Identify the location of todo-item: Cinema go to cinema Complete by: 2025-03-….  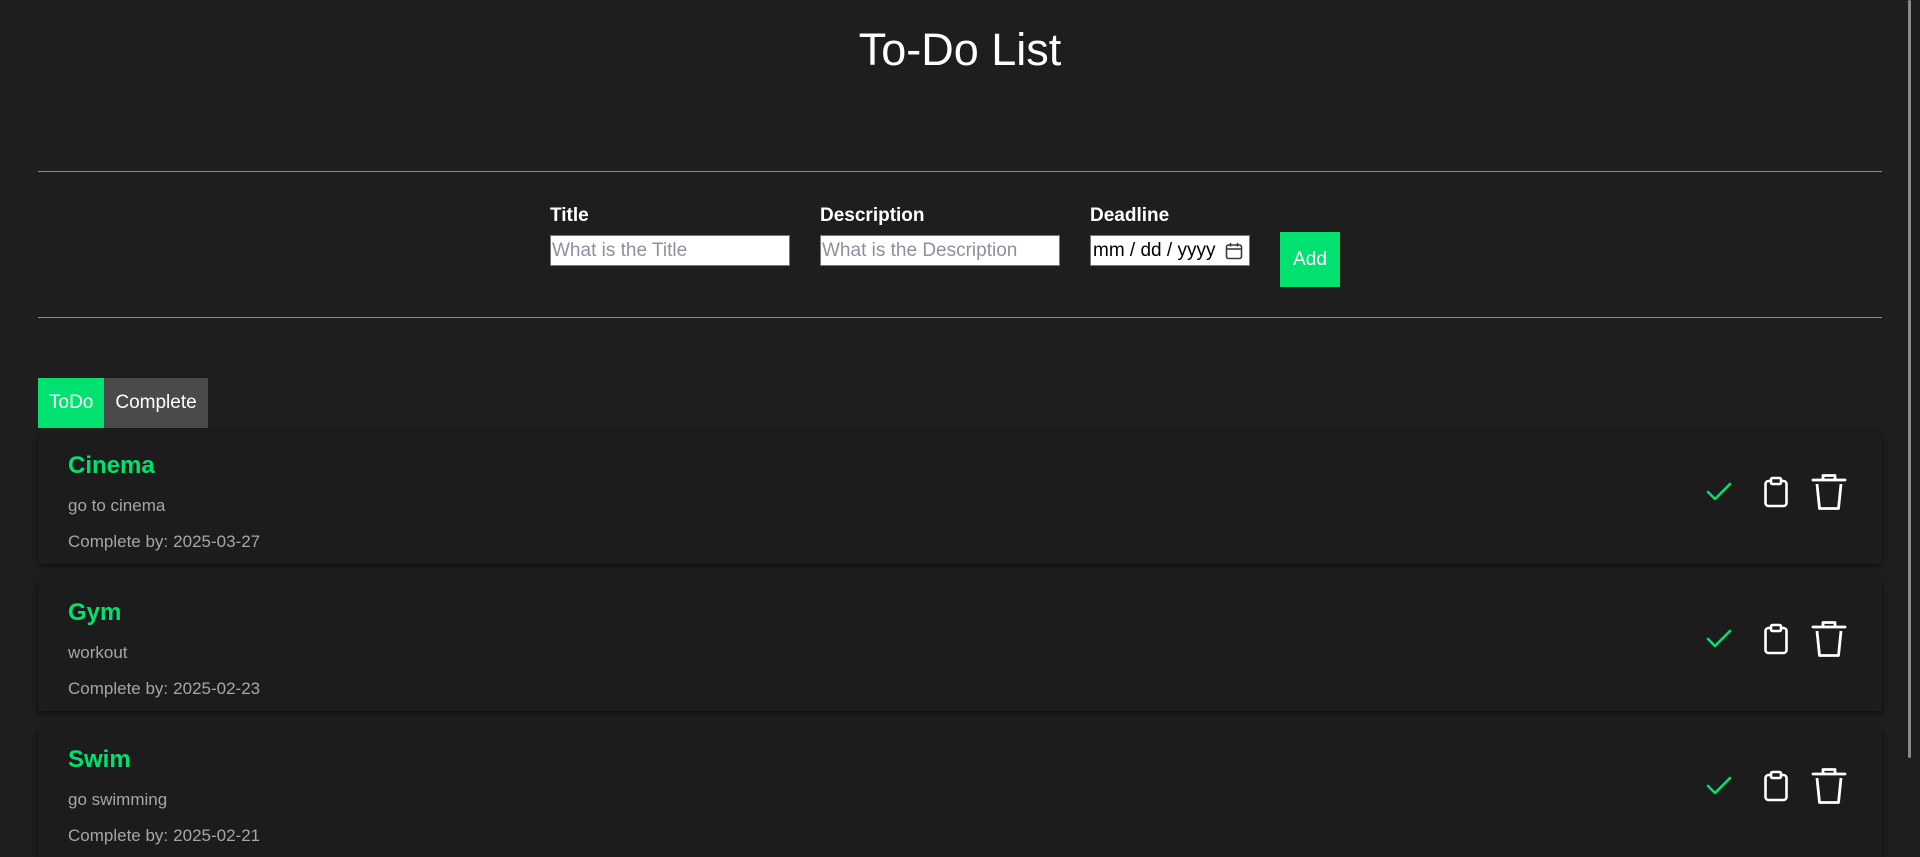
(960, 499).